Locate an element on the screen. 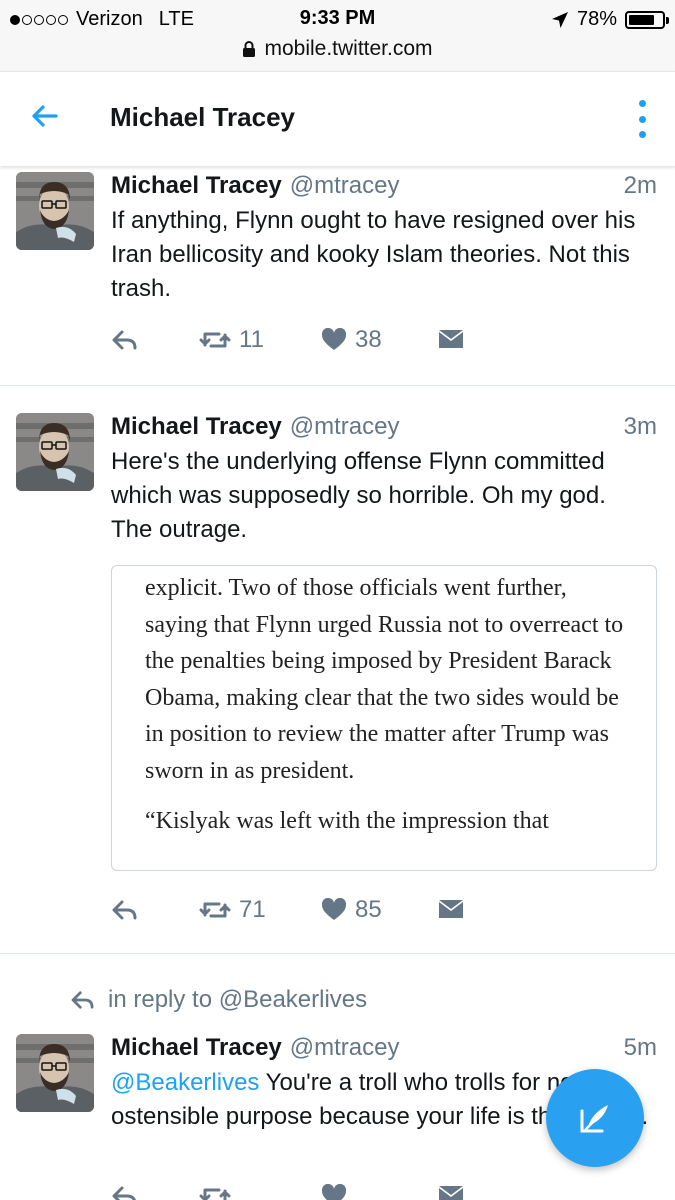 This screenshot has width=675, height=1200. tweet-timestamp: 5m is located at coordinates (640, 1048).